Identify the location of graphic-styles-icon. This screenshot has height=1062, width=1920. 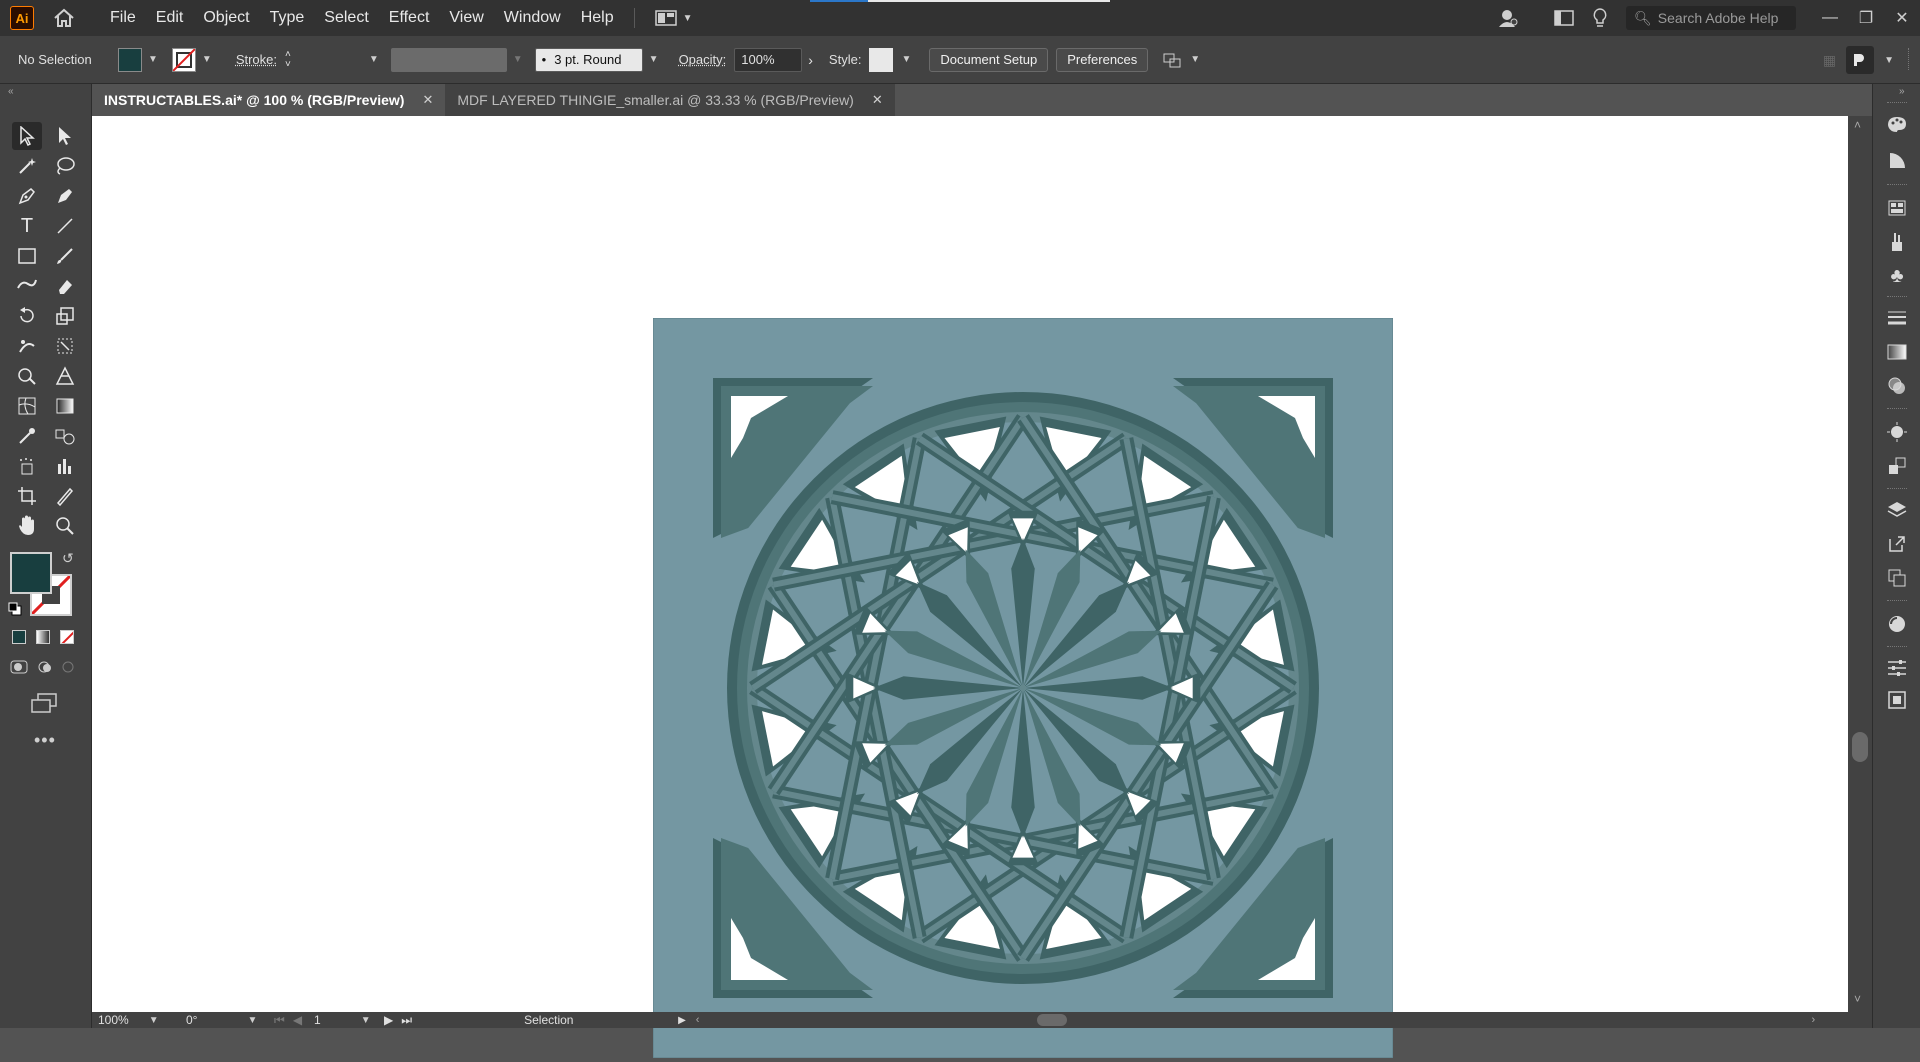
(1897, 466).